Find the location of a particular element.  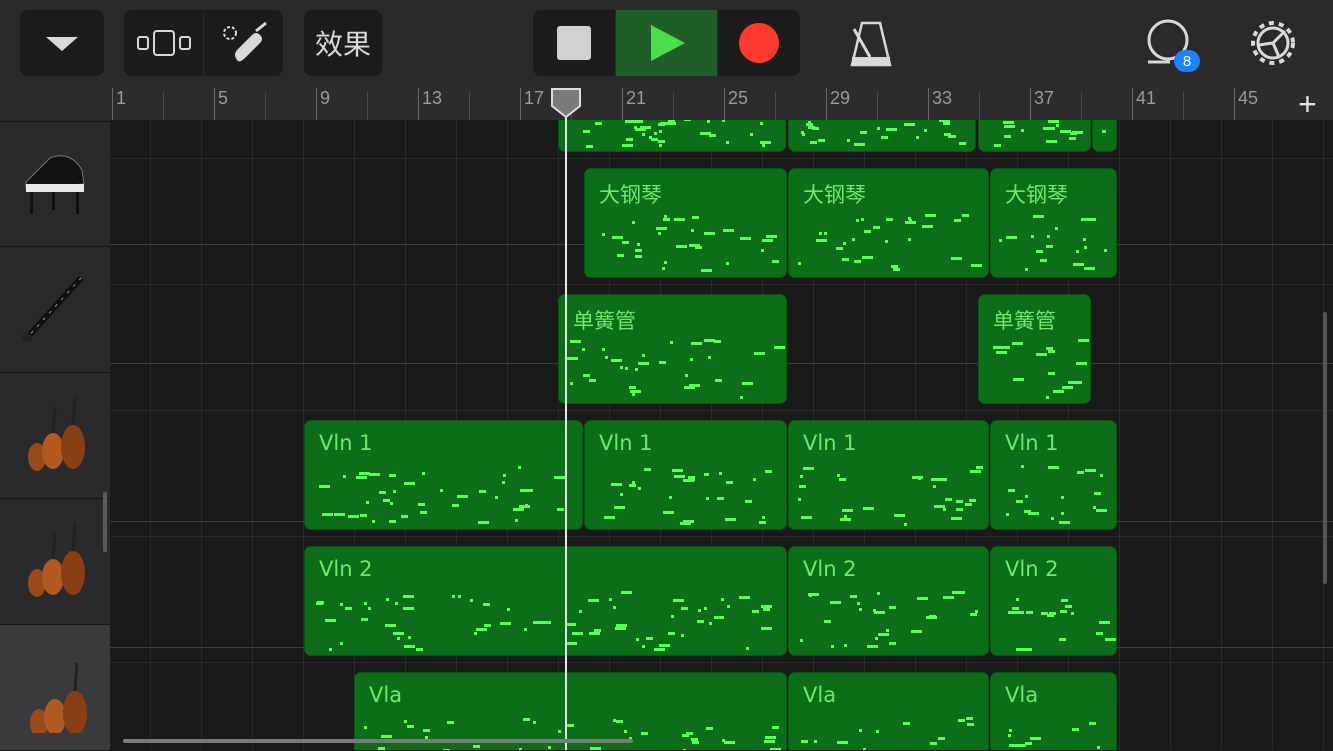

metronome-button is located at coordinates (871, 43).